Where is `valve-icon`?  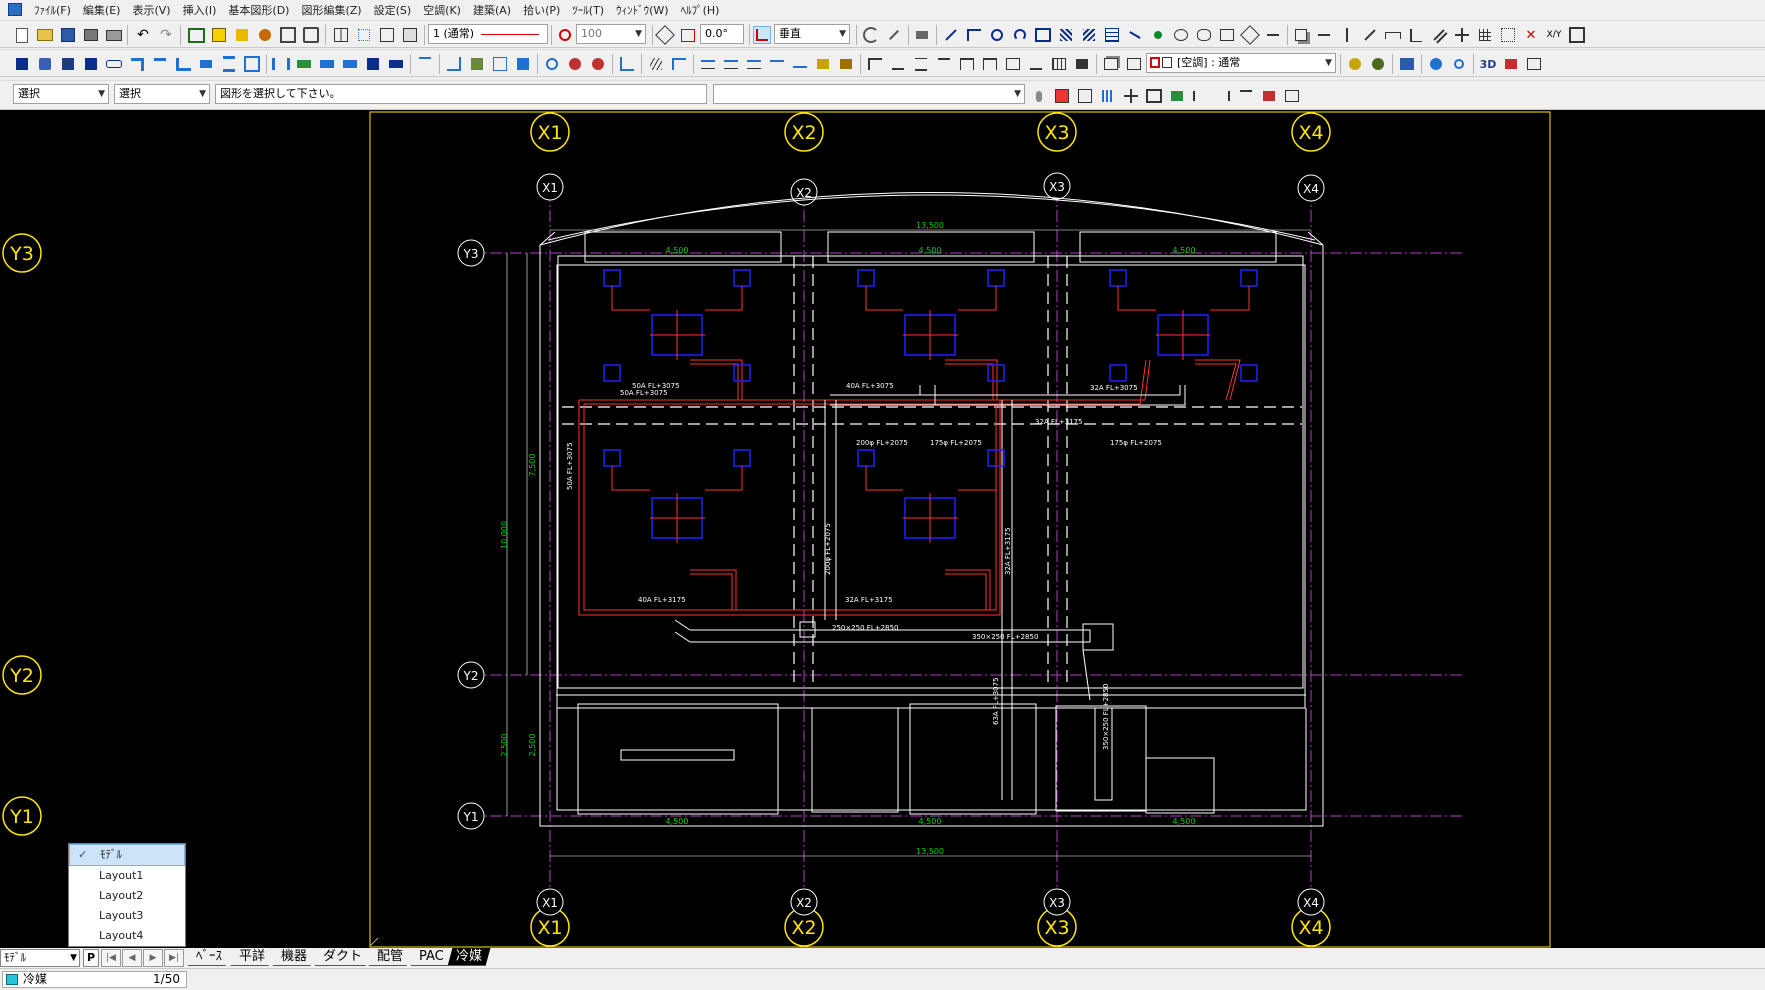
valve-icon is located at coordinates (327, 64).